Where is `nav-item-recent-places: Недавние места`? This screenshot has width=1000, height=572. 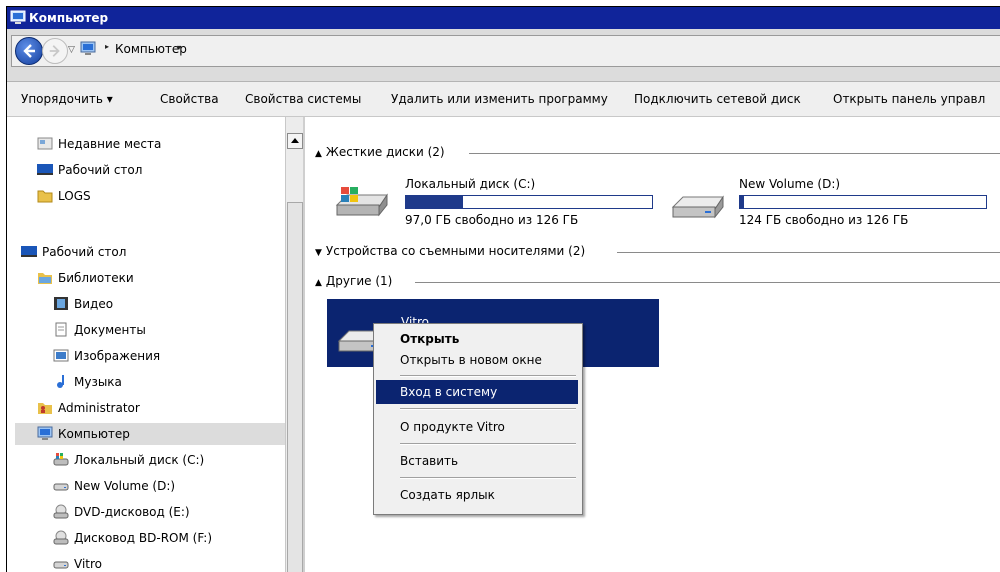 nav-item-recent-places: Недавние места is located at coordinates (157, 144).